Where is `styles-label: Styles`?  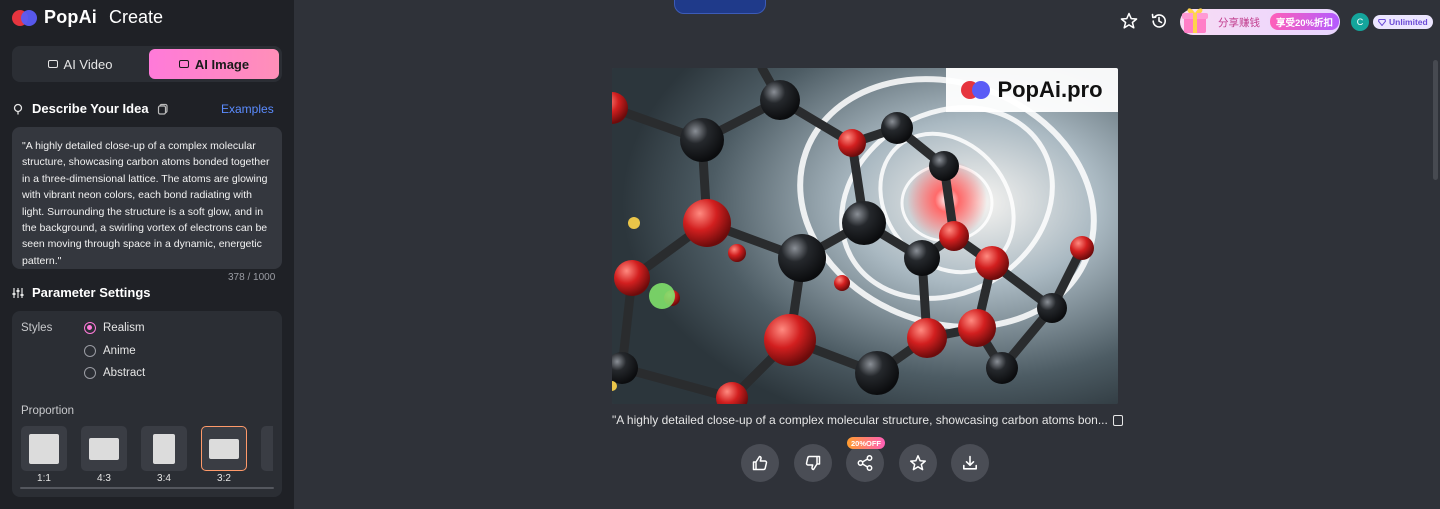 styles-label: Styles is located at coordinates (37, 328).